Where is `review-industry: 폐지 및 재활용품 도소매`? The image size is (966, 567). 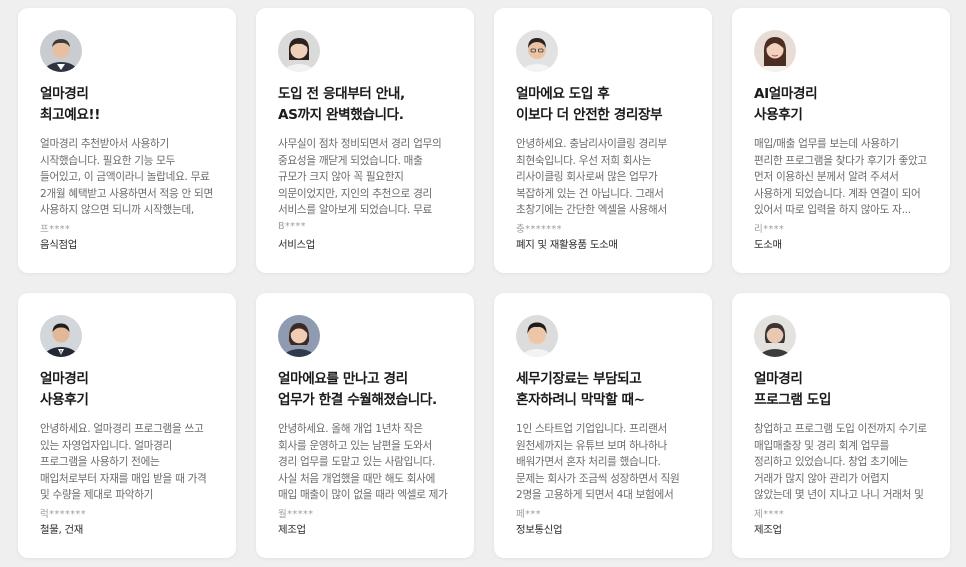
review-industry: 폐지 및 재활용품 도소매 is located at coordinates (567, 245).